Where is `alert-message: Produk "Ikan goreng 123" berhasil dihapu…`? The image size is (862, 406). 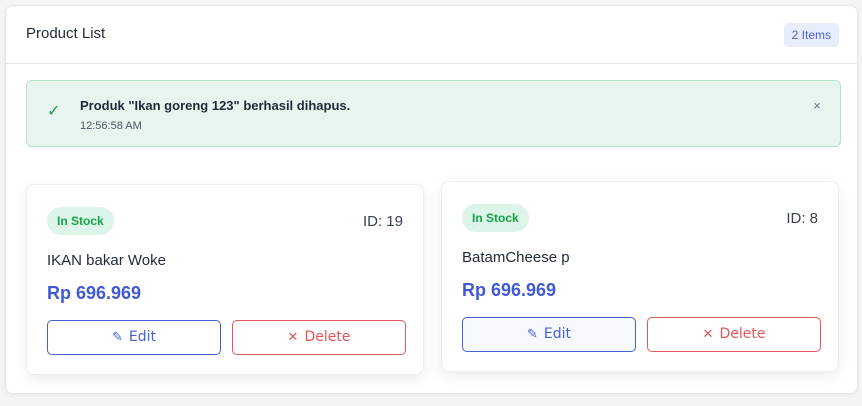
alert-message: Produk "Ikan goreng 123" berhasil dihapu… is located at coordinates (215, 105).